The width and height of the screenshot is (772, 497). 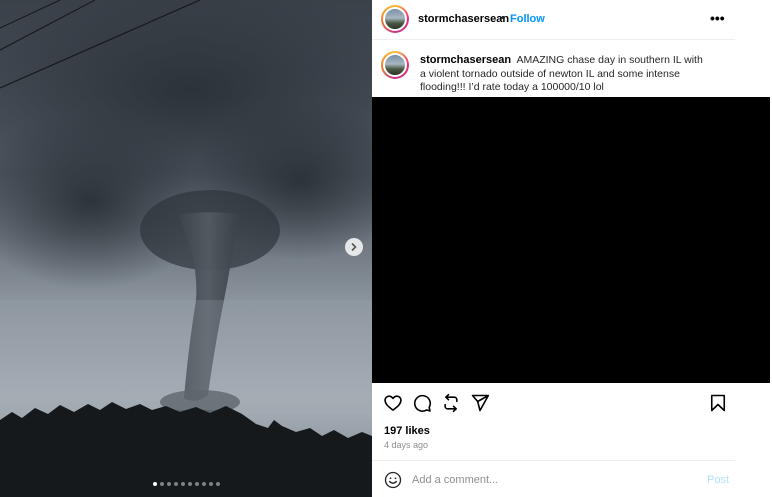 I want to click on comment-input, so click(x=552, y=480).